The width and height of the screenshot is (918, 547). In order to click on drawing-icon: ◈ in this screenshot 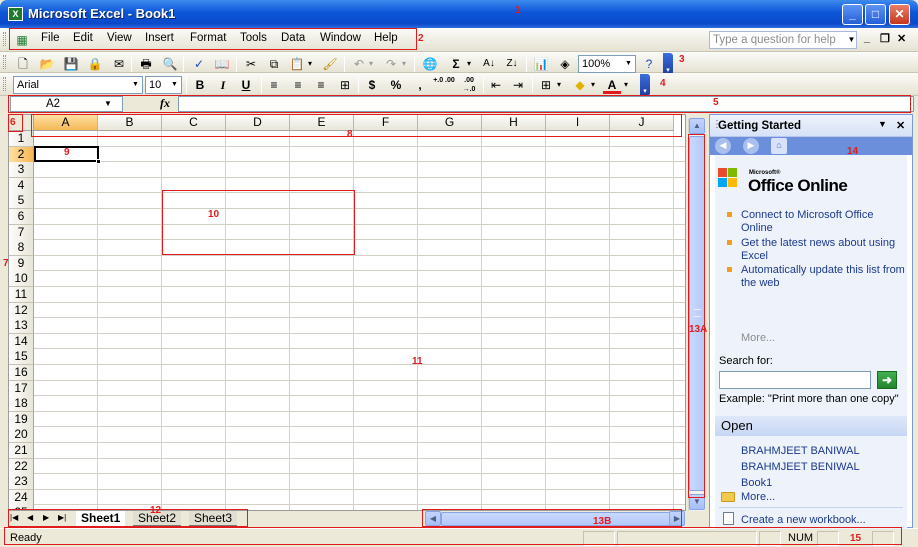, I will do `click(565, 64)`.